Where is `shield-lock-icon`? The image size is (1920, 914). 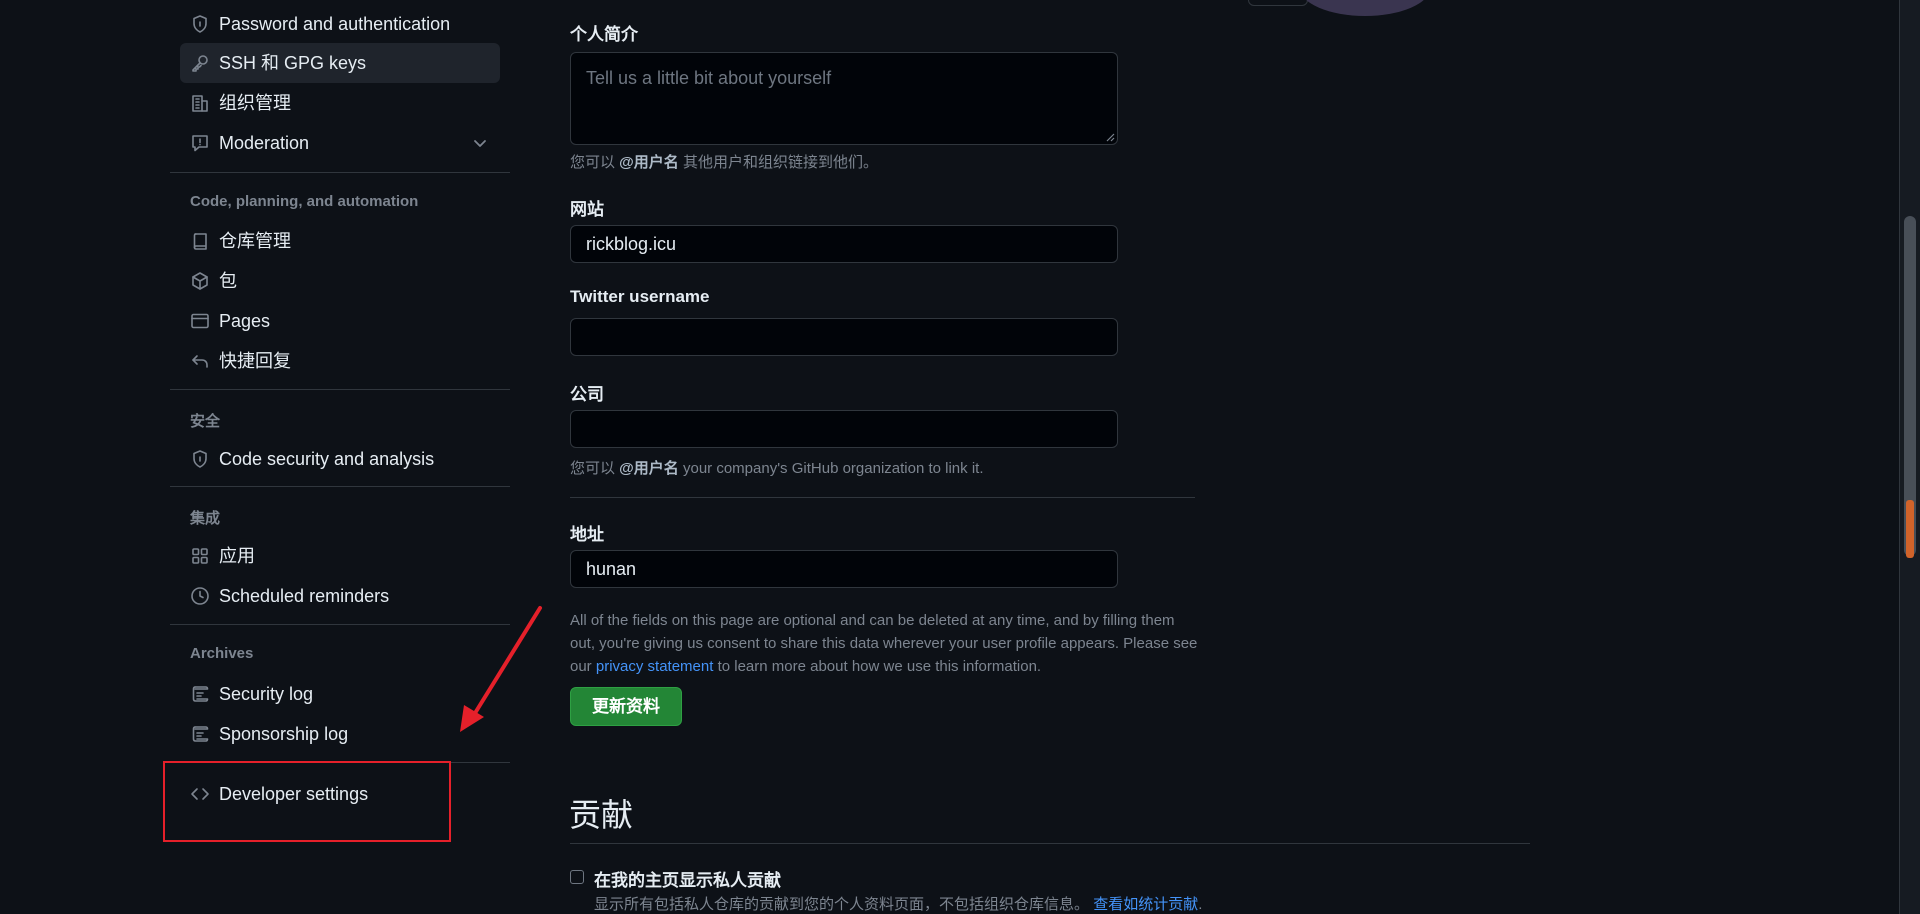
shield-lock-icon is located at coordinates (200, 24).